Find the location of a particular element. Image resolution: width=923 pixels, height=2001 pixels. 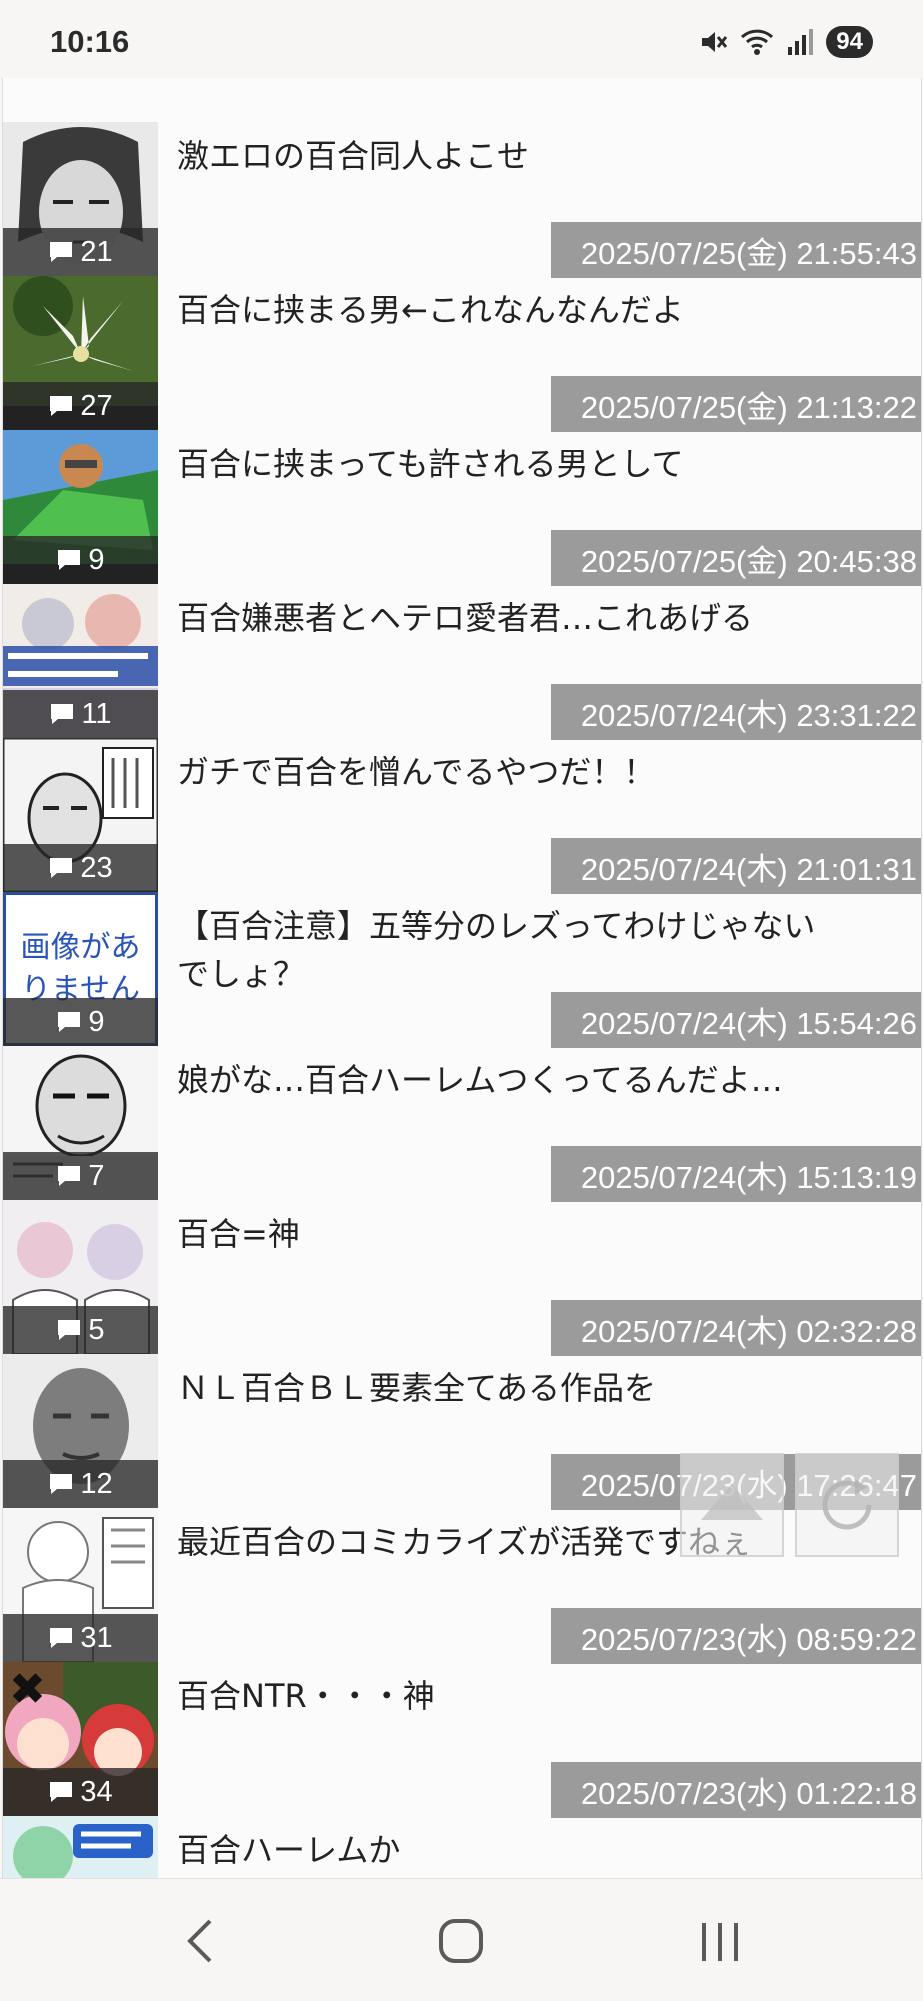

thread-title: ＮＬ百合ＢＬ要素全てある作品を is located at coordinates (507, 1388).